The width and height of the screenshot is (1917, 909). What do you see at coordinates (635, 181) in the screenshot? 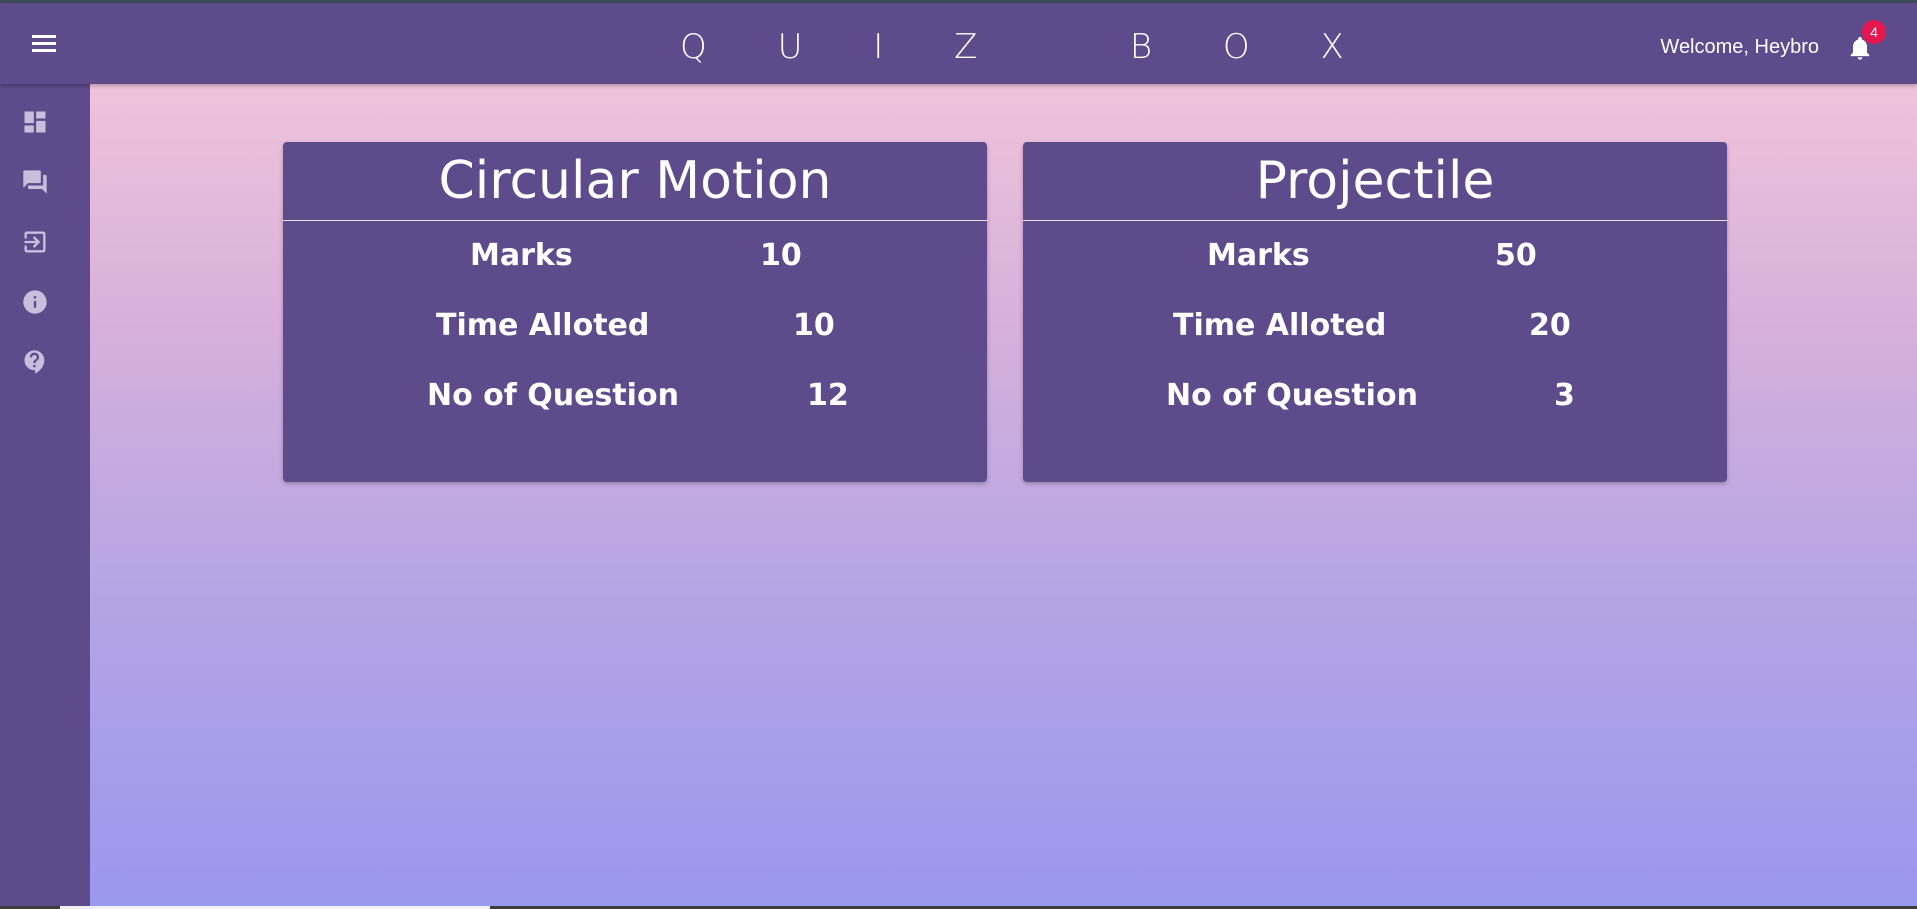
I see `quiz-title: Circular Motion` at bounding box center [635, 181].